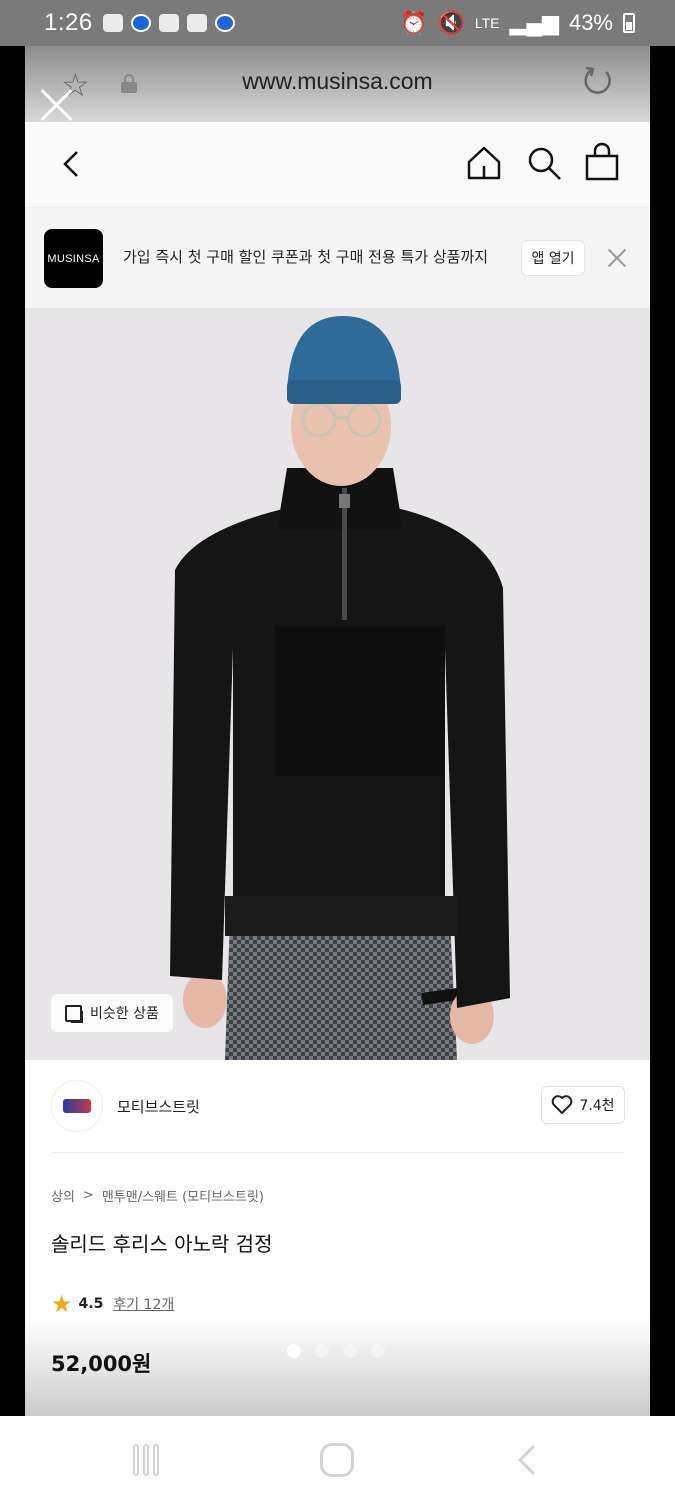 The height and width of the screenshot is (1500, 675). I want to click on similar-products-label: 비슷한 상품, so click(124, 1014).